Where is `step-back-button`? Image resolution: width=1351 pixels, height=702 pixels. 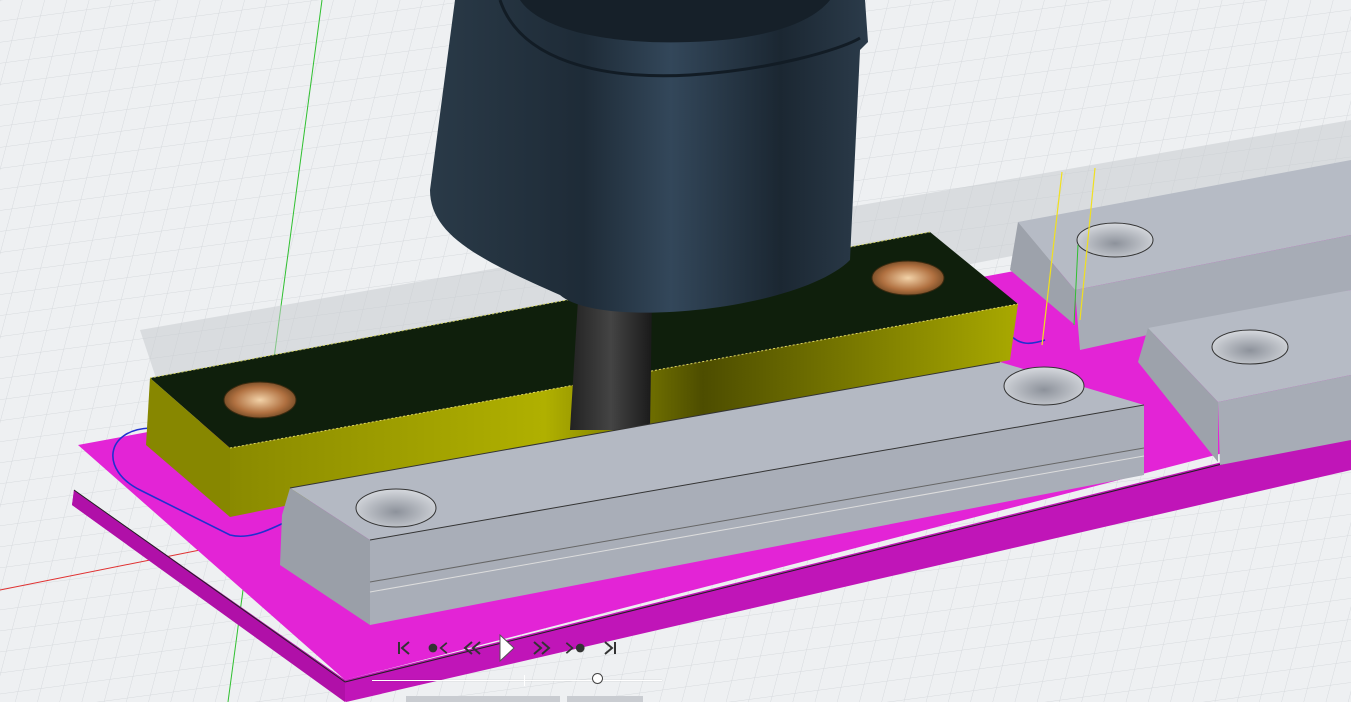
step-back-button is located at coordinates (473, 648).